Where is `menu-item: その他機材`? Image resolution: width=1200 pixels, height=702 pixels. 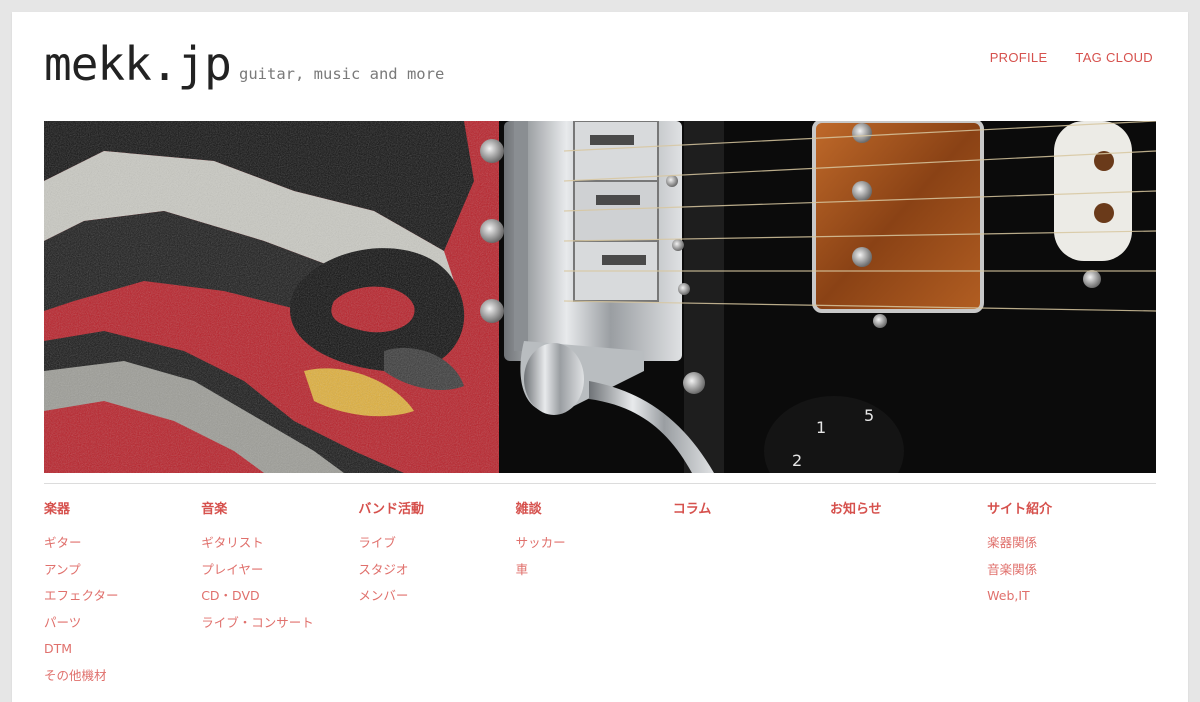 menu-item: その他機材 is located at coordinates (122, 676).